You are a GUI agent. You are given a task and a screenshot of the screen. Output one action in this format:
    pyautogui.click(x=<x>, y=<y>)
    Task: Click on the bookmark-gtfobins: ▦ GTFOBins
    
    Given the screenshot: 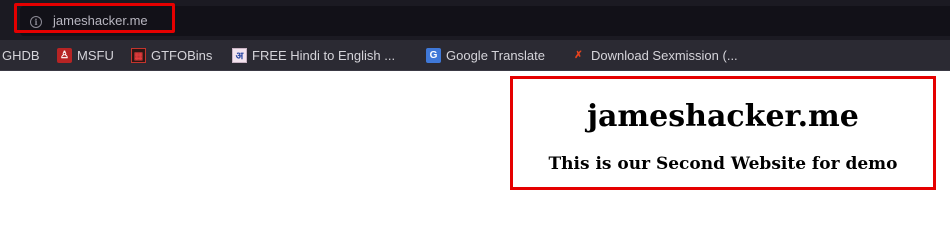 What is the action you would take?
    pyautogui.click(x=171, y=55)
    